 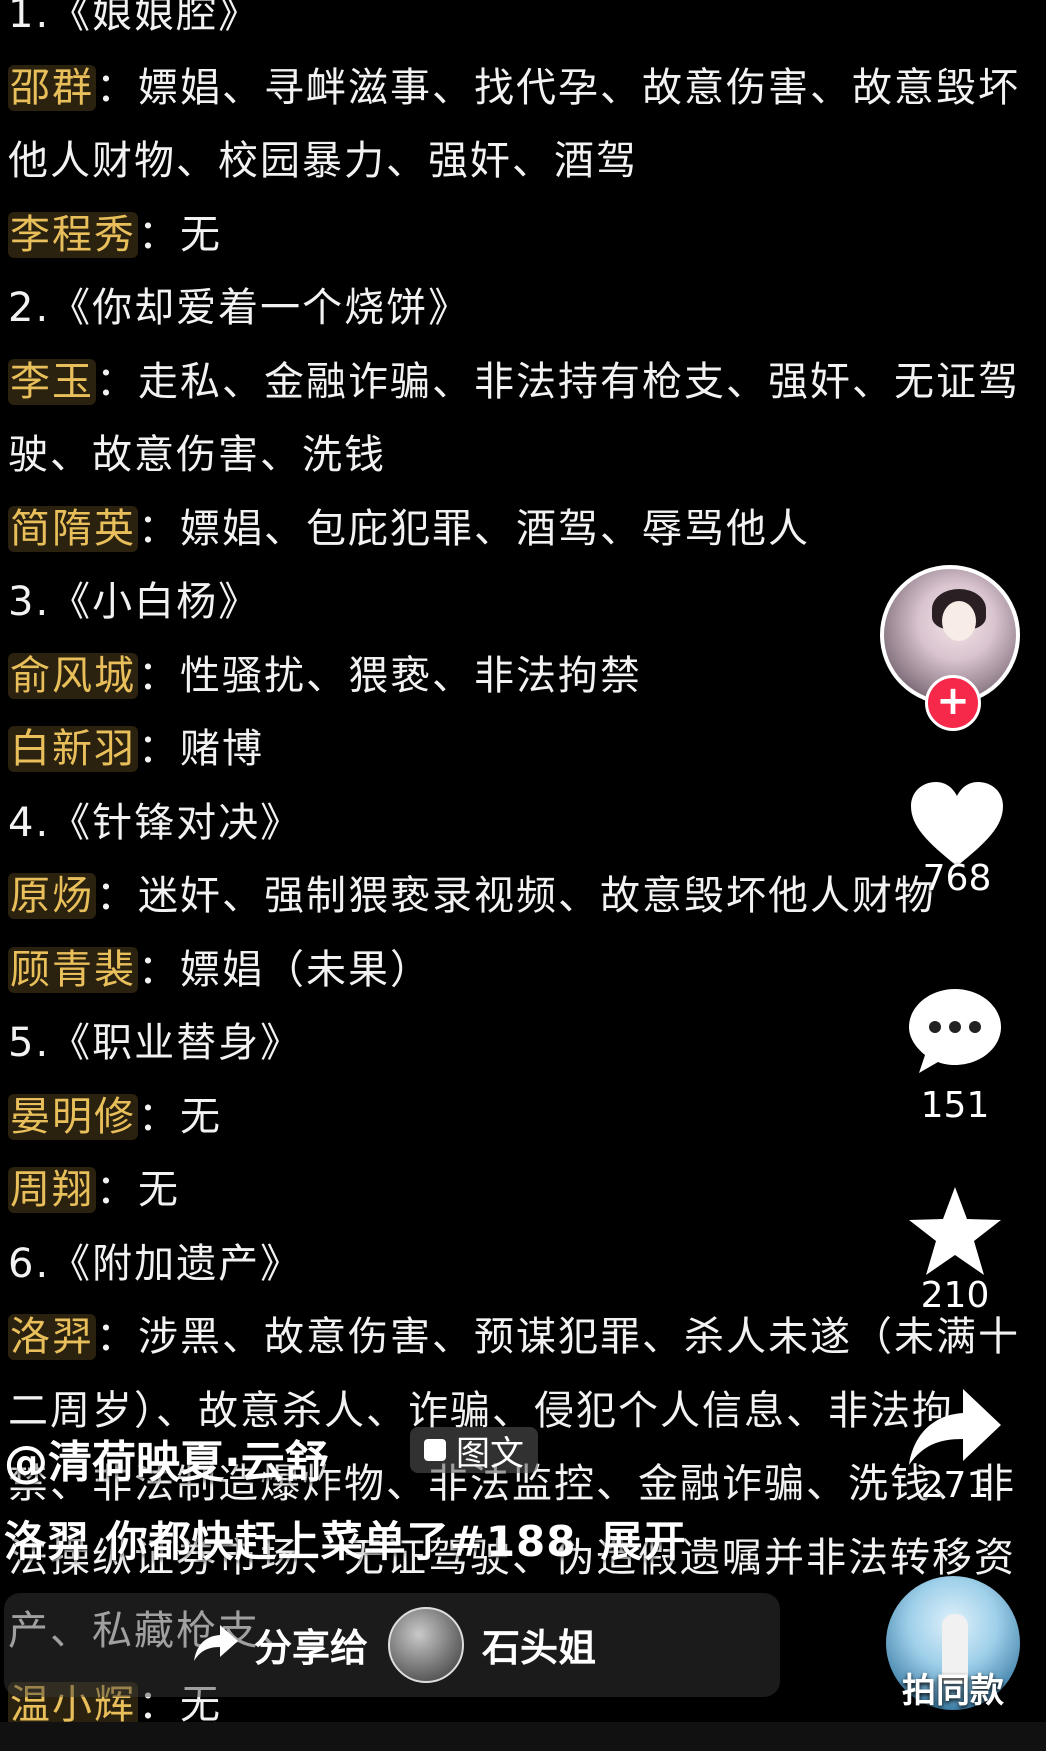 I want to click on offense-list: 走私、金融诈骗、非法持有枪支、强奸、无证驾驶、故意伤害、洗钱, so click(x=514, y=418).